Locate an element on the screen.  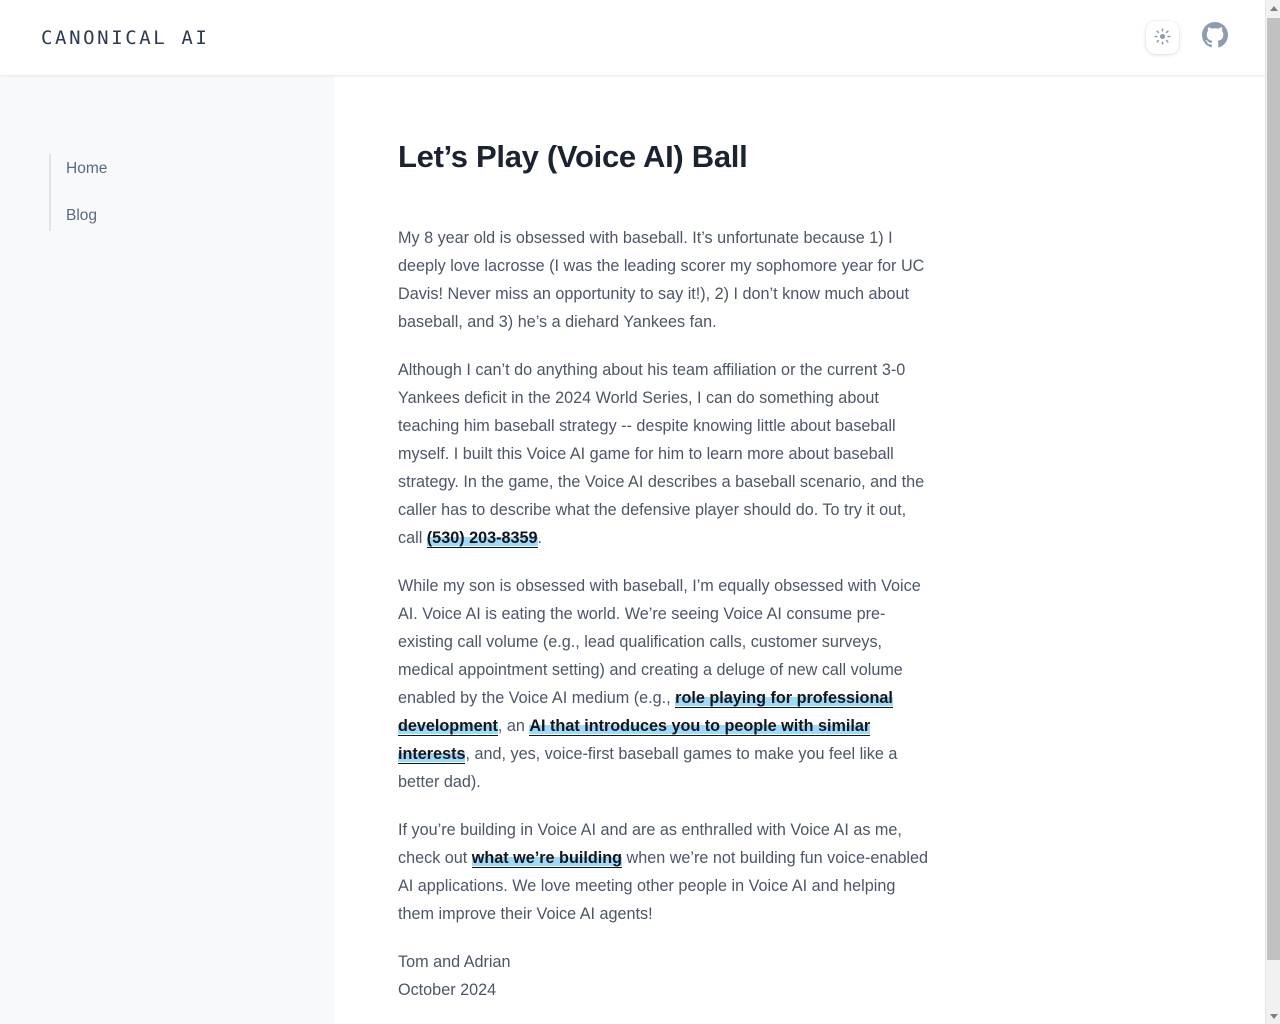
theme-toggle-button is located at coordinates (1162, 37).